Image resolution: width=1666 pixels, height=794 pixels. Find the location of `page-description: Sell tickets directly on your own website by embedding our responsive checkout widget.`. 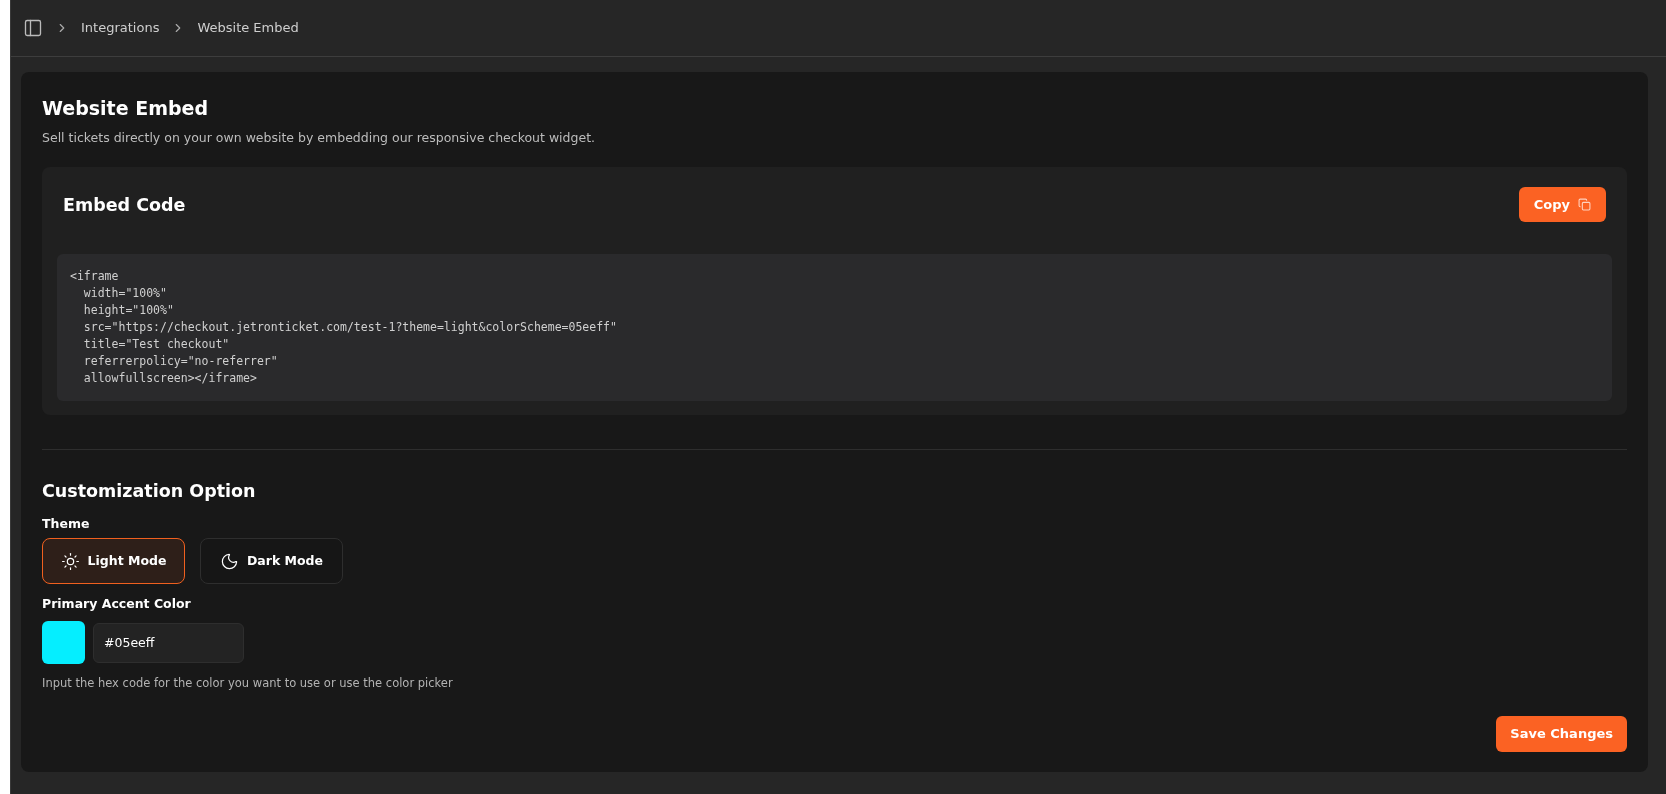

page-description: Sell tickets directly on your own website by embedding our responsive checkout widget. is located at coordinates (319, 137).